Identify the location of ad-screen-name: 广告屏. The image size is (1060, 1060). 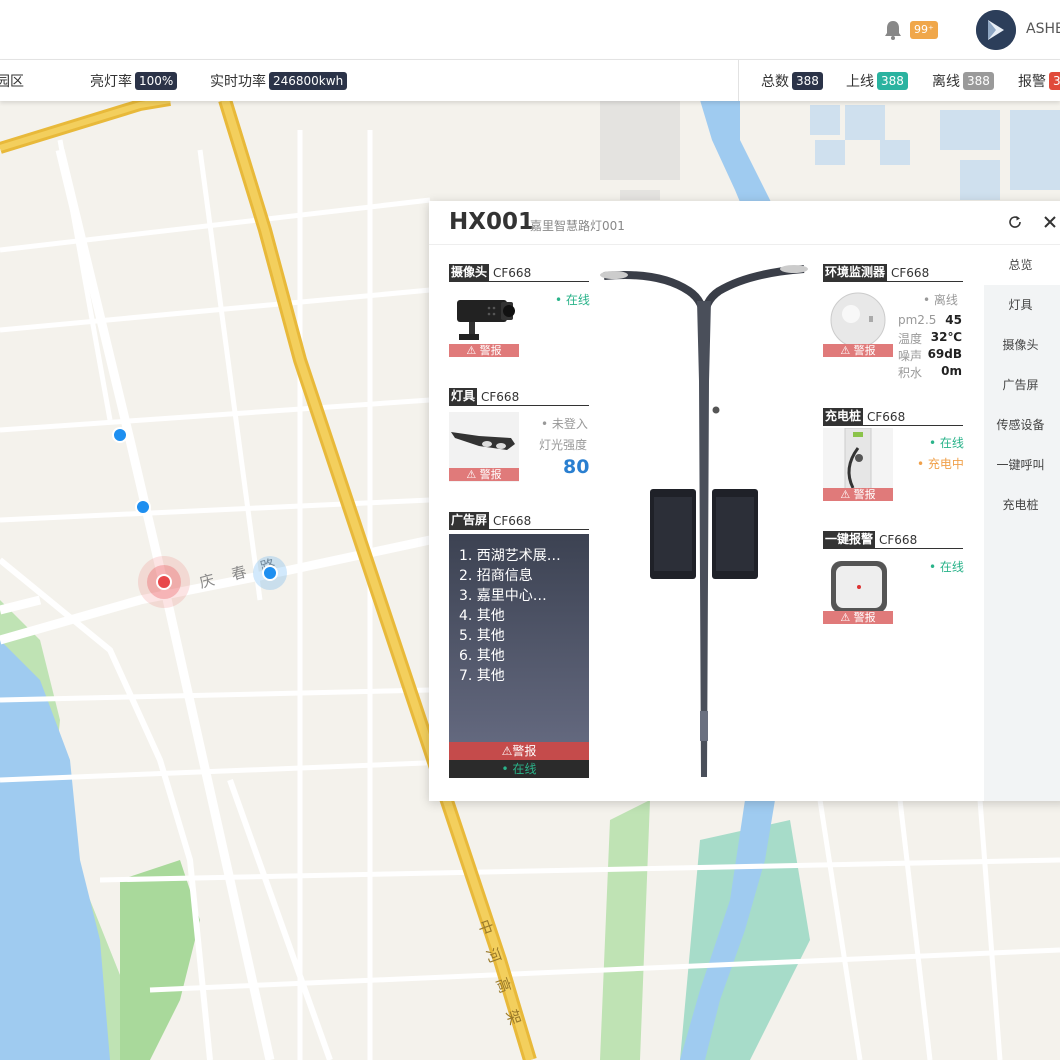
(469, 520).